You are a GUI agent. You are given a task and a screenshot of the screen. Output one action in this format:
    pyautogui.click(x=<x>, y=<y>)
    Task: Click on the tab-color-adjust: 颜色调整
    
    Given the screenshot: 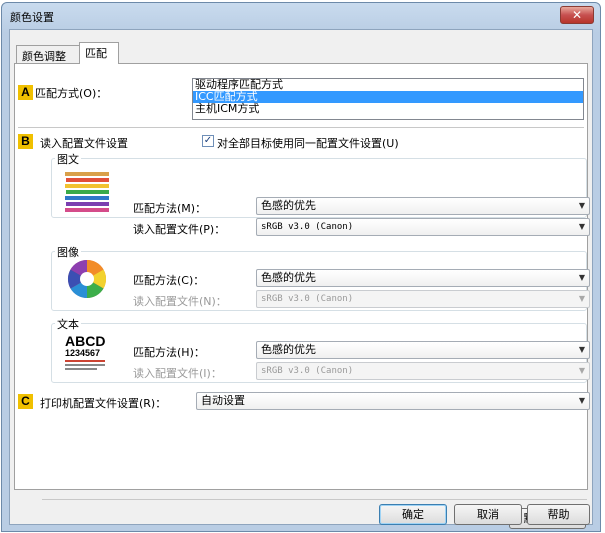 What is the action you would take?
    pyautogui.click(x=48, y=54)
    